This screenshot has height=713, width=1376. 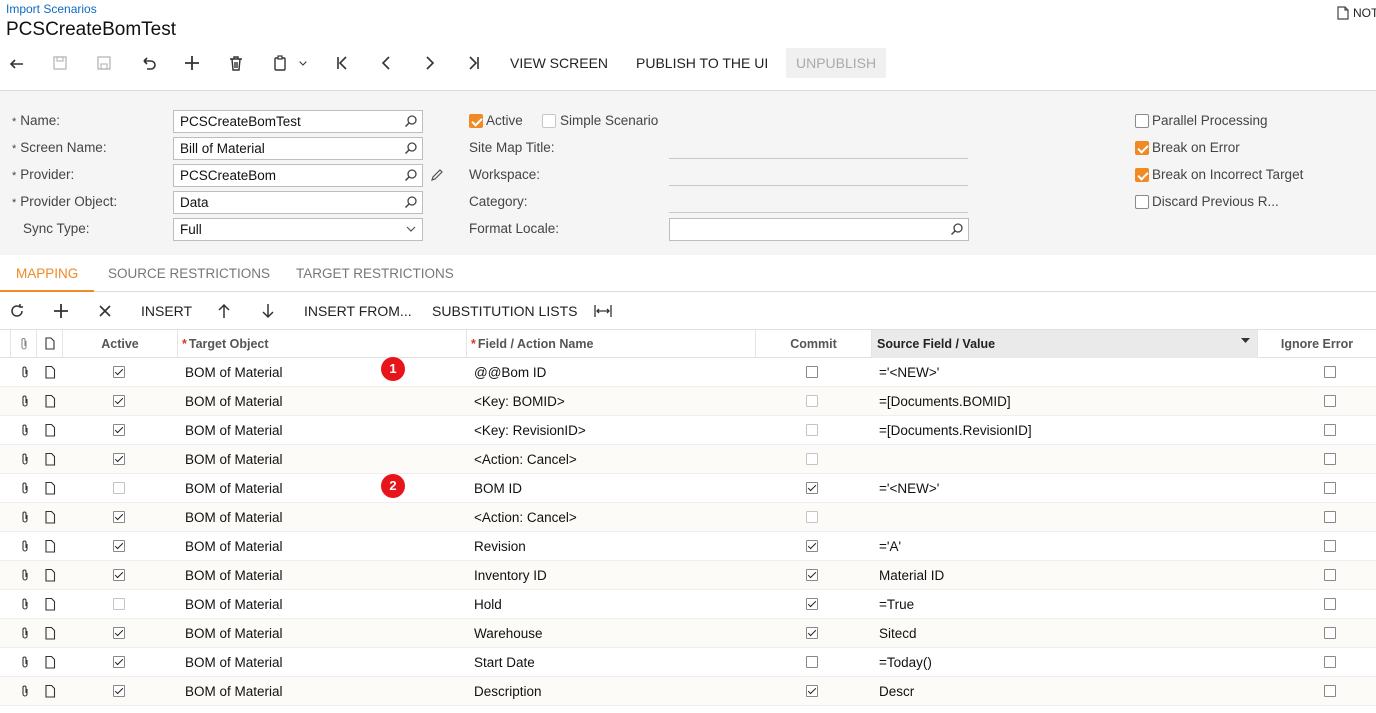 What do you see at coordinates (224, 311) in the screenshot?
I see `move-up-icon` at bounding box center [224, 311].